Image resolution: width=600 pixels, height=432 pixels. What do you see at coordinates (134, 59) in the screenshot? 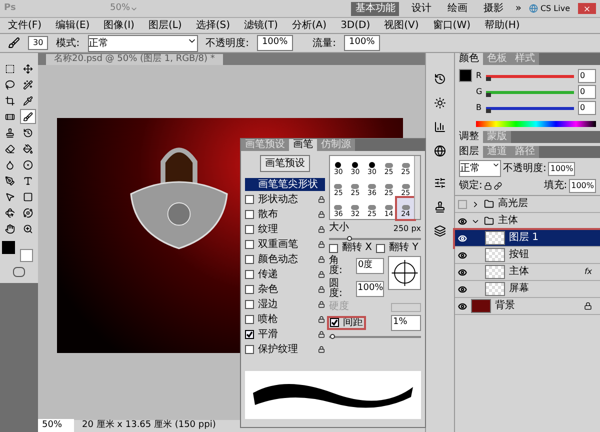
I see `document-tab: 名称20.psd @ 50% (图层 1, RGB/8) *` at bounding box center [134, 59].